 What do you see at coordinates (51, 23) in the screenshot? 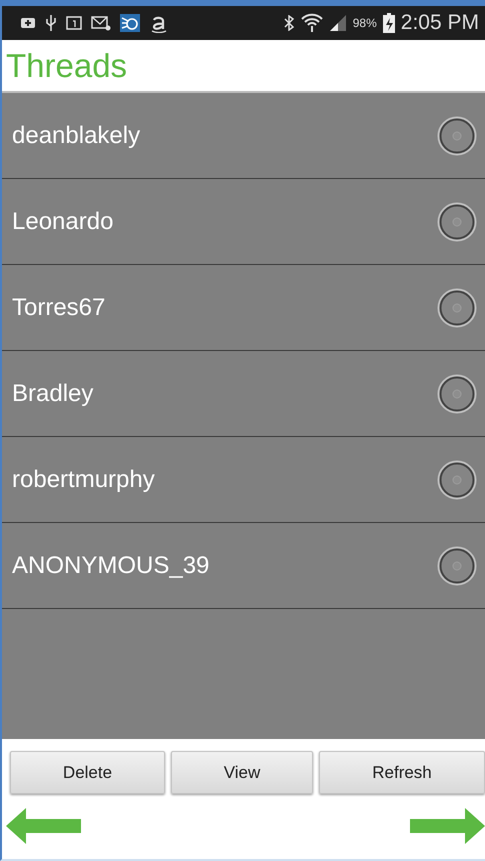
I see `usb-icon` at bounding box center [51, 23].